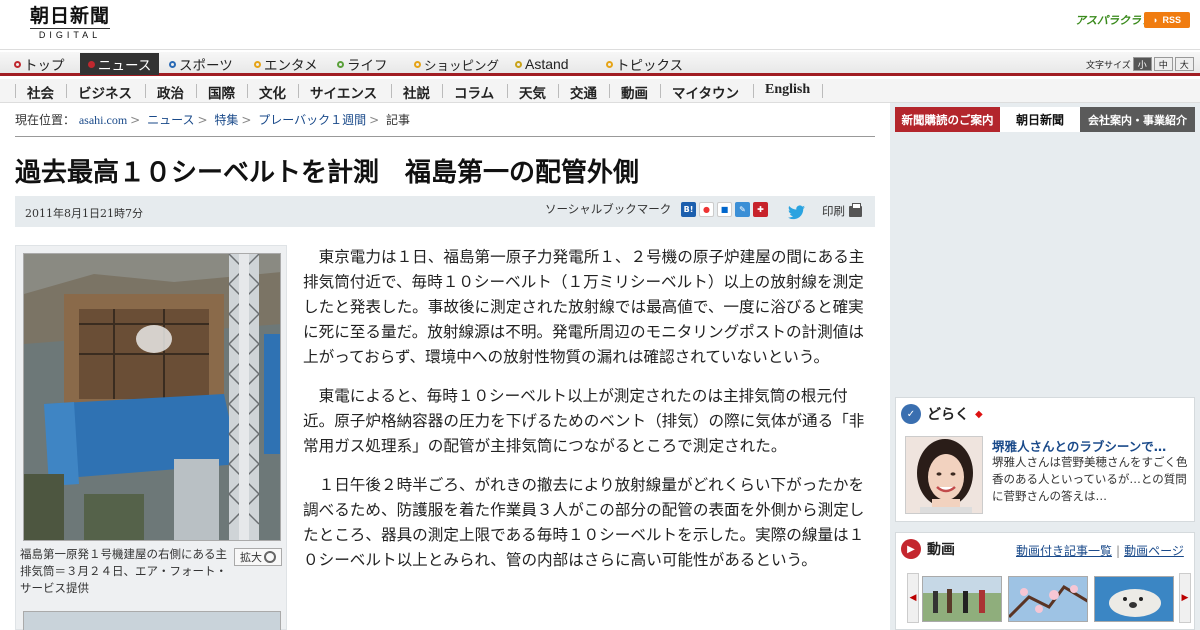 The width and height of the screenshot is (1200, 630). Describe the element at coordinates (911, 549) in the screenshot. I see `video-camera-icon: ▶` at that location.